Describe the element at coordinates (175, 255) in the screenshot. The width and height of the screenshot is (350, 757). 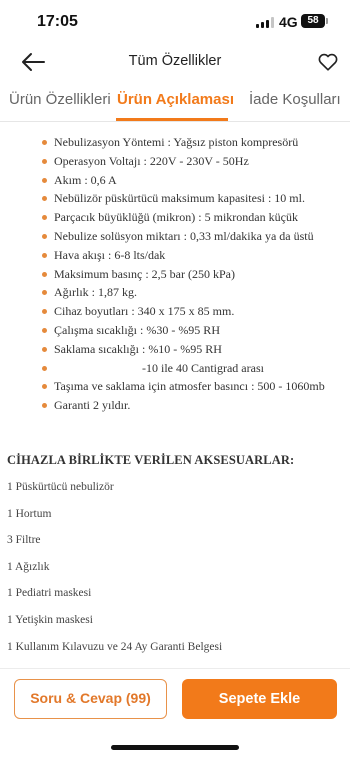
I see `spec-item: Hava akışı : 6-8 lts/dak` at that location.